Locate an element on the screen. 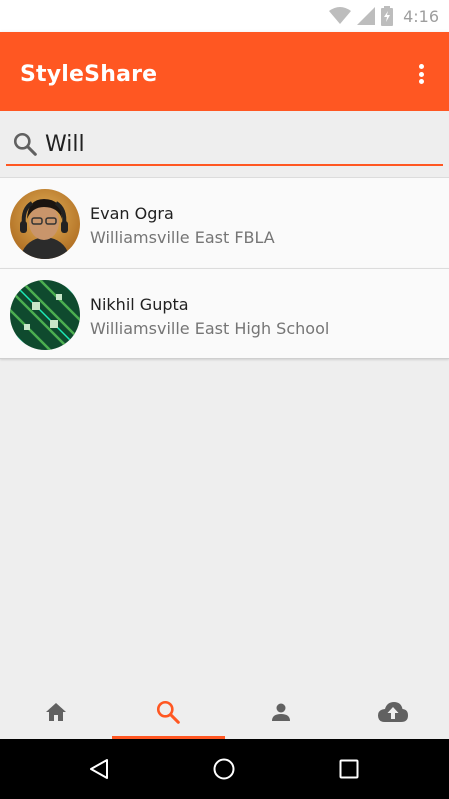  result-name: Nikhil Gupta is located at coordinates (139, 304).